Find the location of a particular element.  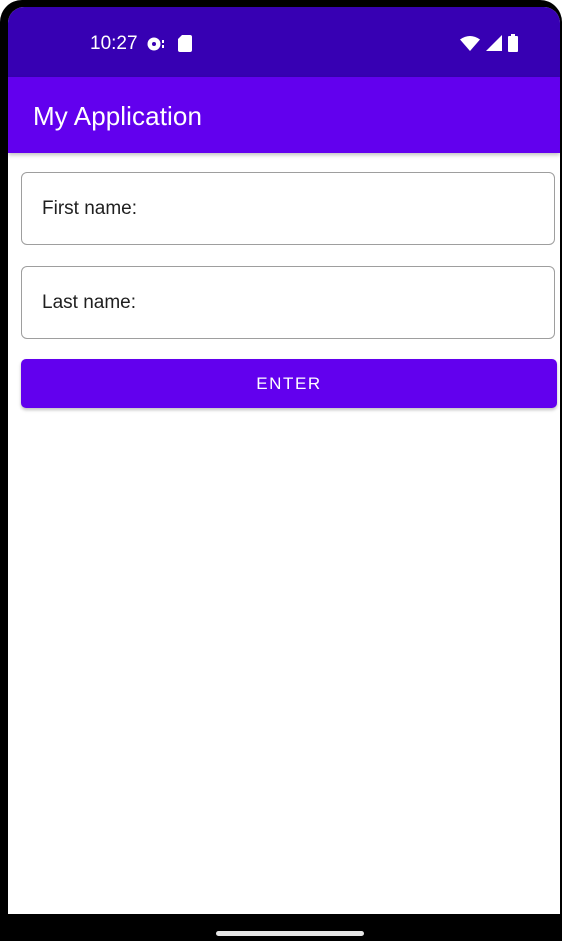

sync-disc-icon is located at coordinates (156, 46).